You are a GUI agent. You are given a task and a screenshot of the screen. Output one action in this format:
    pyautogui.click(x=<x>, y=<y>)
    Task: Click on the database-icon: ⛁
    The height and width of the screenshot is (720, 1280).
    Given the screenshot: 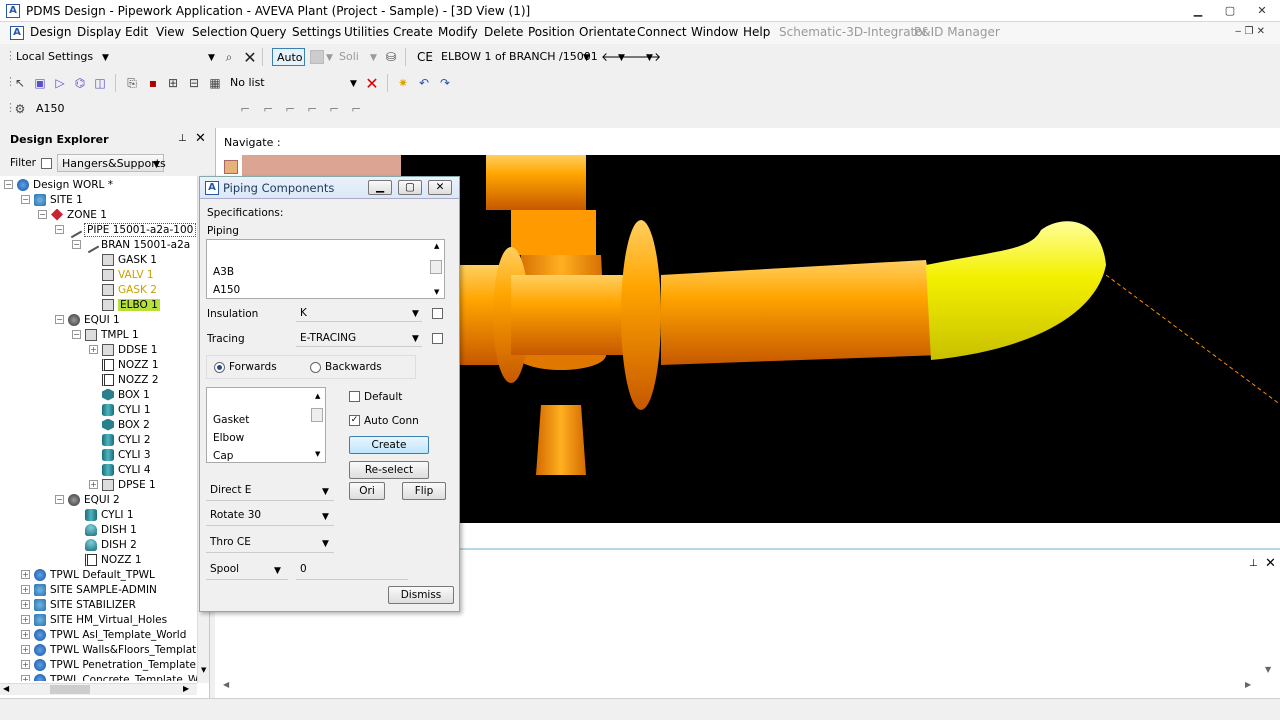 What is the action you would take?
    pyautogui.click(x=391, y=57)
    